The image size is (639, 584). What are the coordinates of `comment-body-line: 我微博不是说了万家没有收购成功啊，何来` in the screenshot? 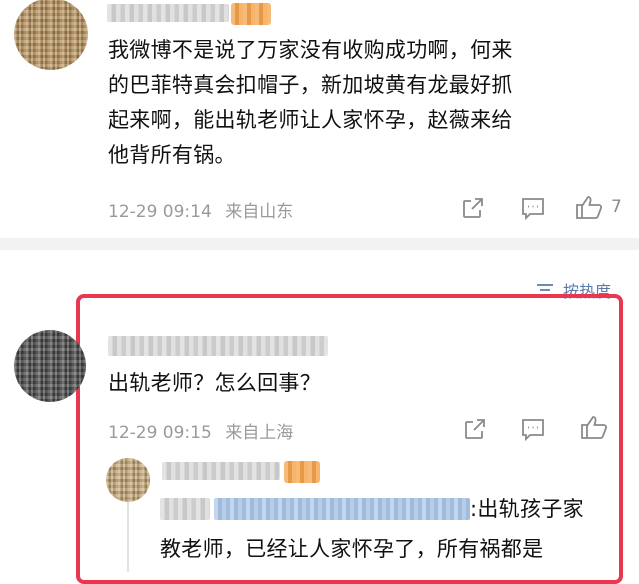 It's located at (310, 50).